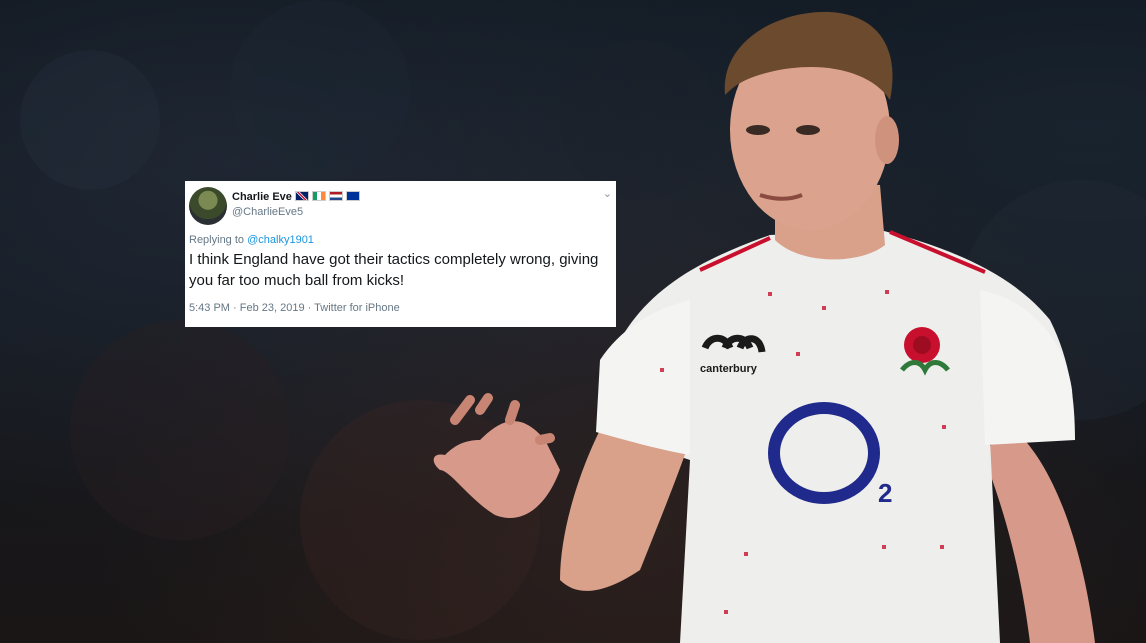  What do you see at coordinates (607, 193) in the screenshot?
I see `chevron-down-icon: ⌄` at bounding box center [607, 193].